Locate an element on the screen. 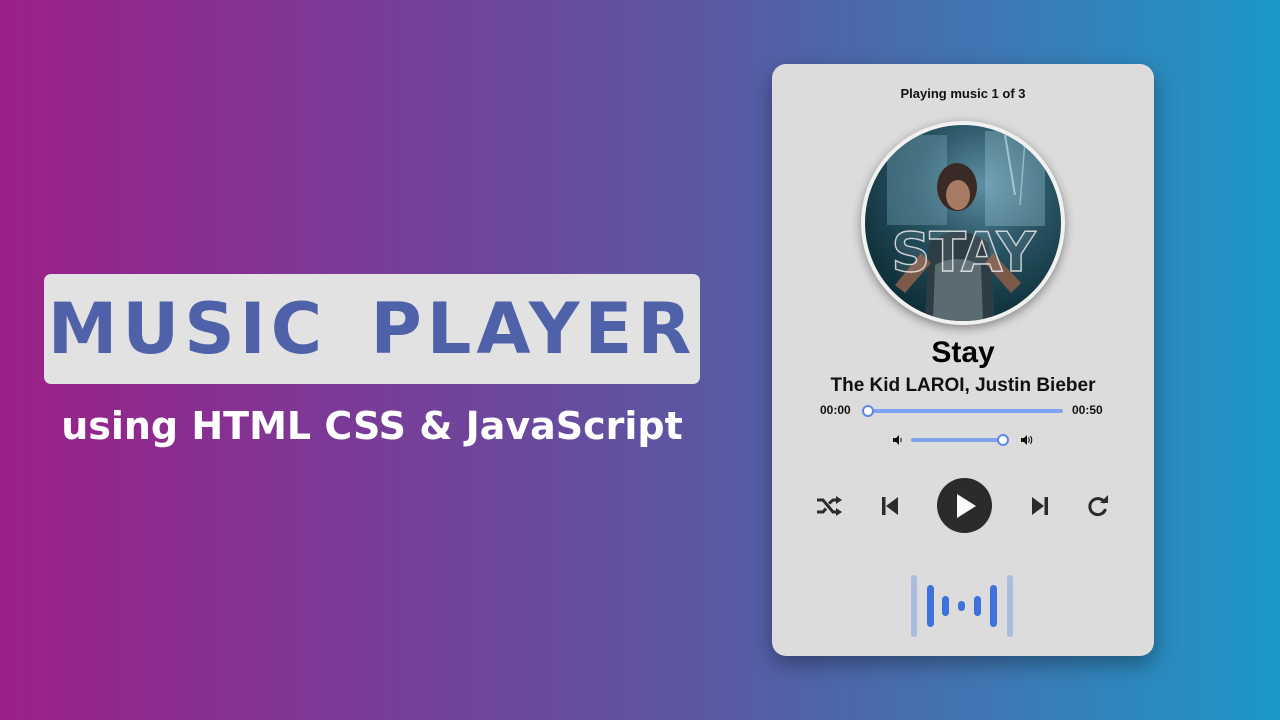 The width and height of the screenshot is (1280, 720). previous-track-icon is located at coordinates (890, 506).